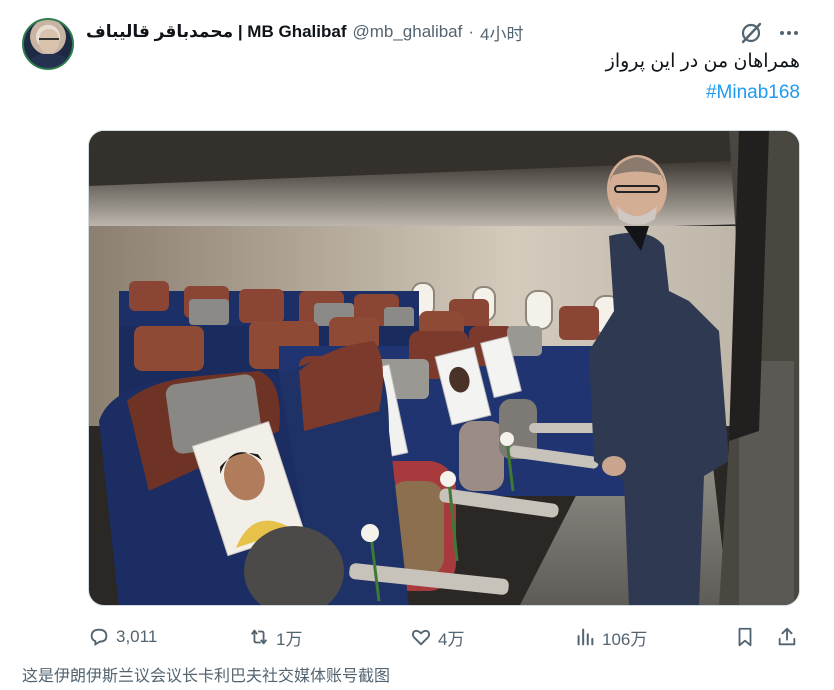 This screenshot has height=690, width=834. I want to click on image-caption: 这是伊朗伊斯兰议会议长卡利巴夫社交媒体账号截图, so click(206, 676).